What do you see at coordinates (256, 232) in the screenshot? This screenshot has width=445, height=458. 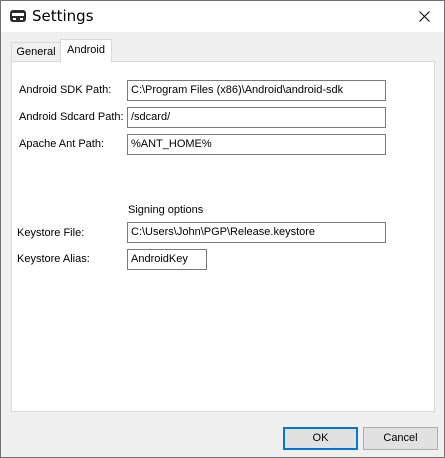 I see `keystore-file-field: C:\Users\John\PGP\Release.keystore` at bounding box center [256, 232].